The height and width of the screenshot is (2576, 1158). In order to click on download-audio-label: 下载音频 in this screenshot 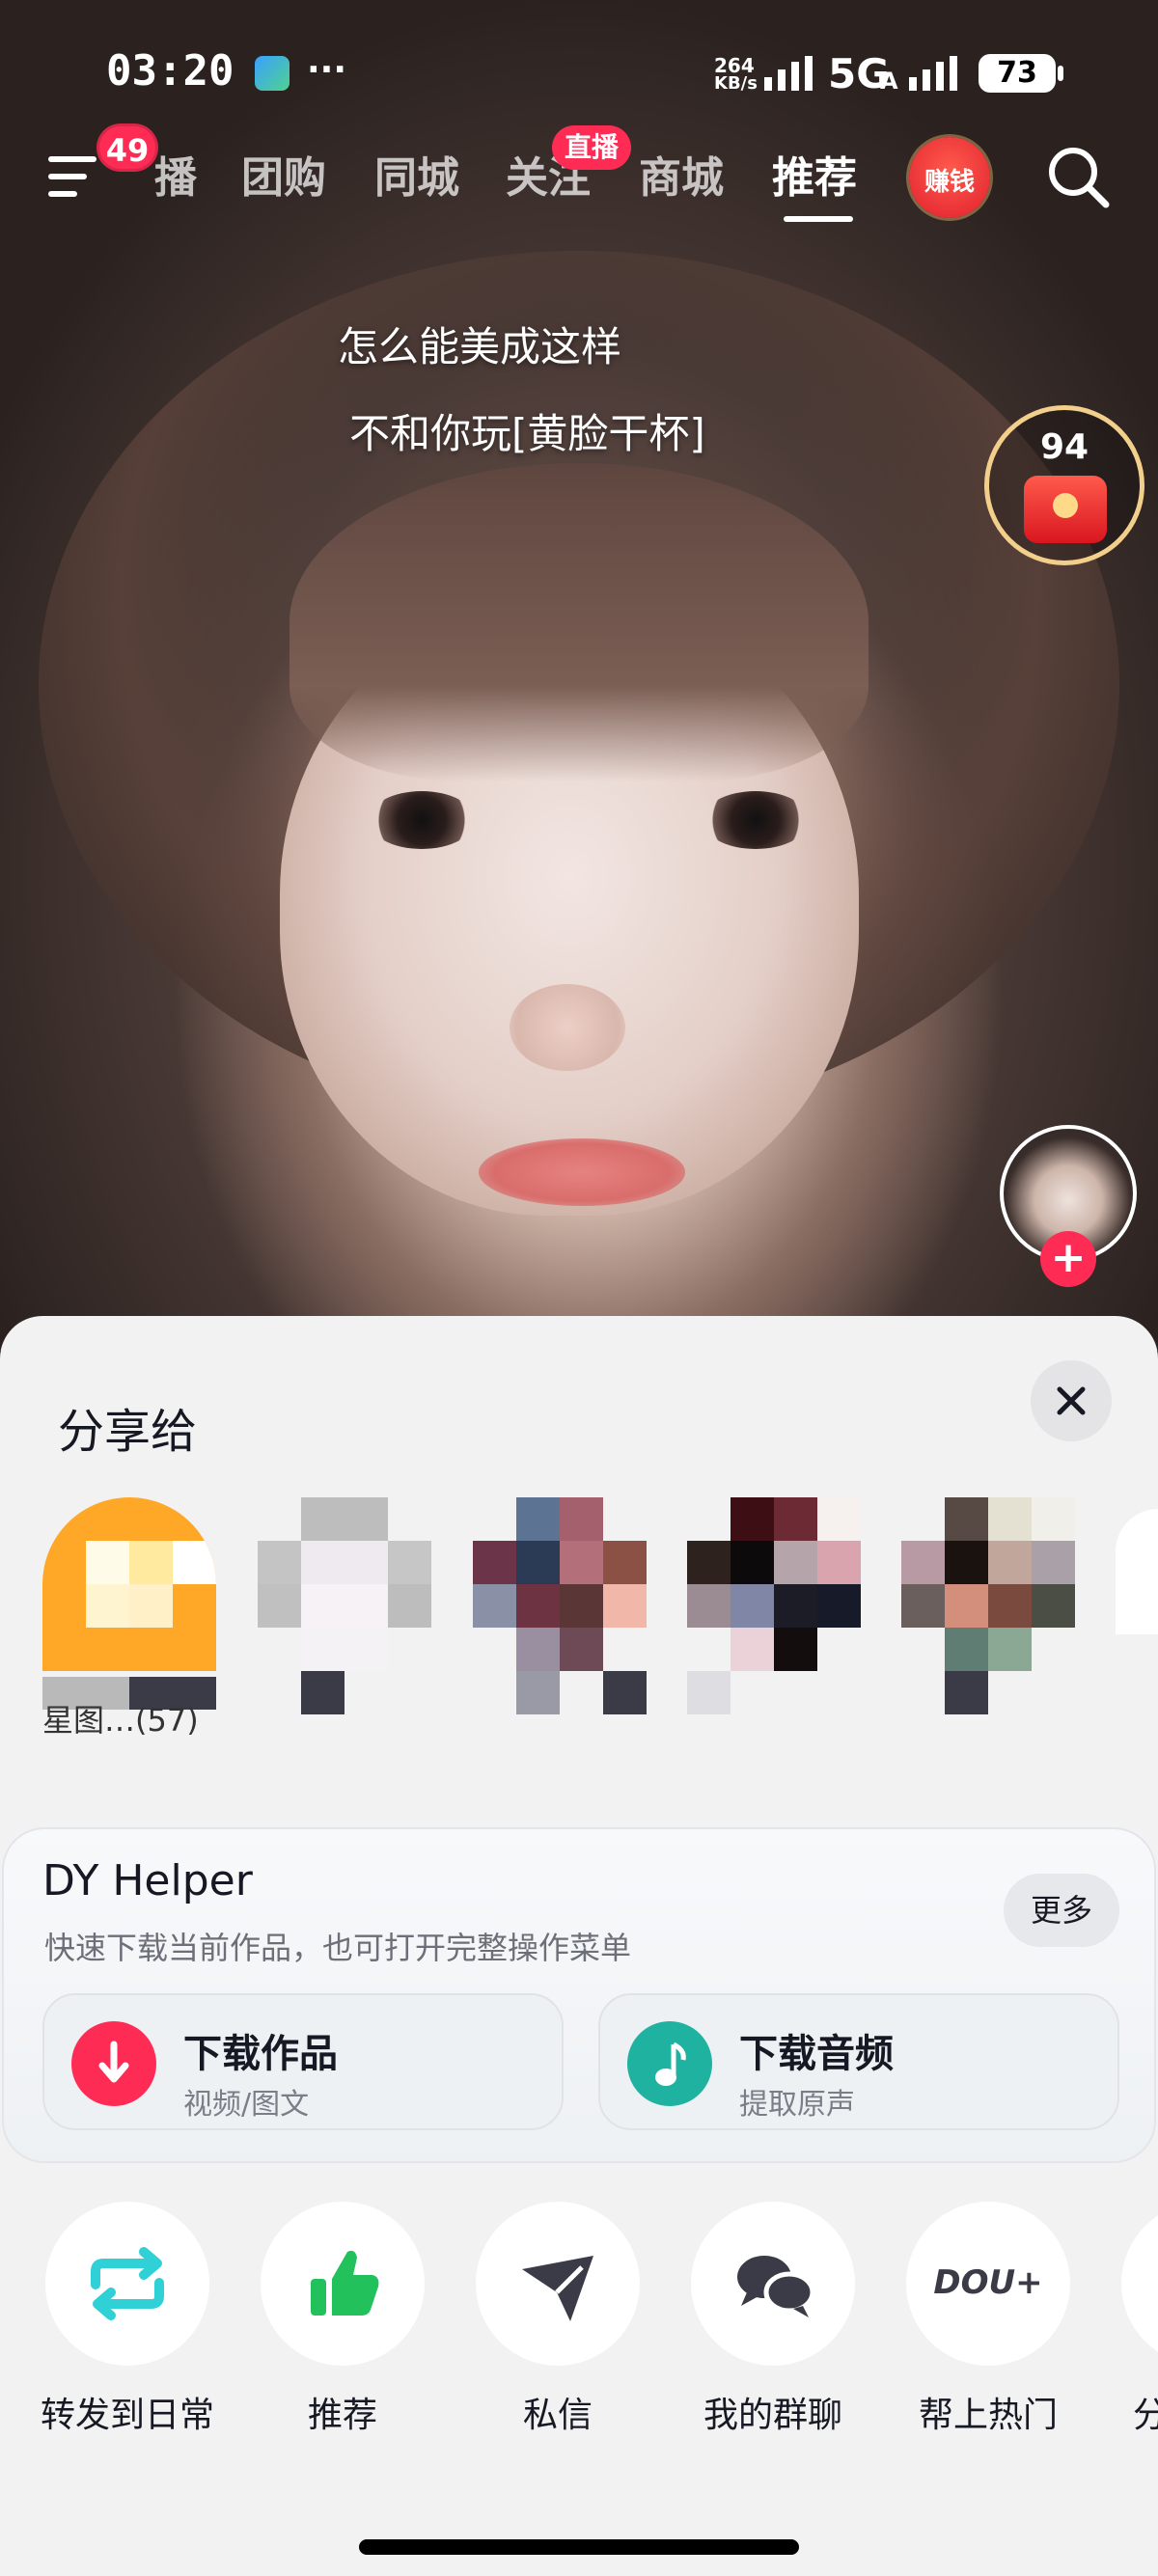, I will do `click(816, 2054)`.